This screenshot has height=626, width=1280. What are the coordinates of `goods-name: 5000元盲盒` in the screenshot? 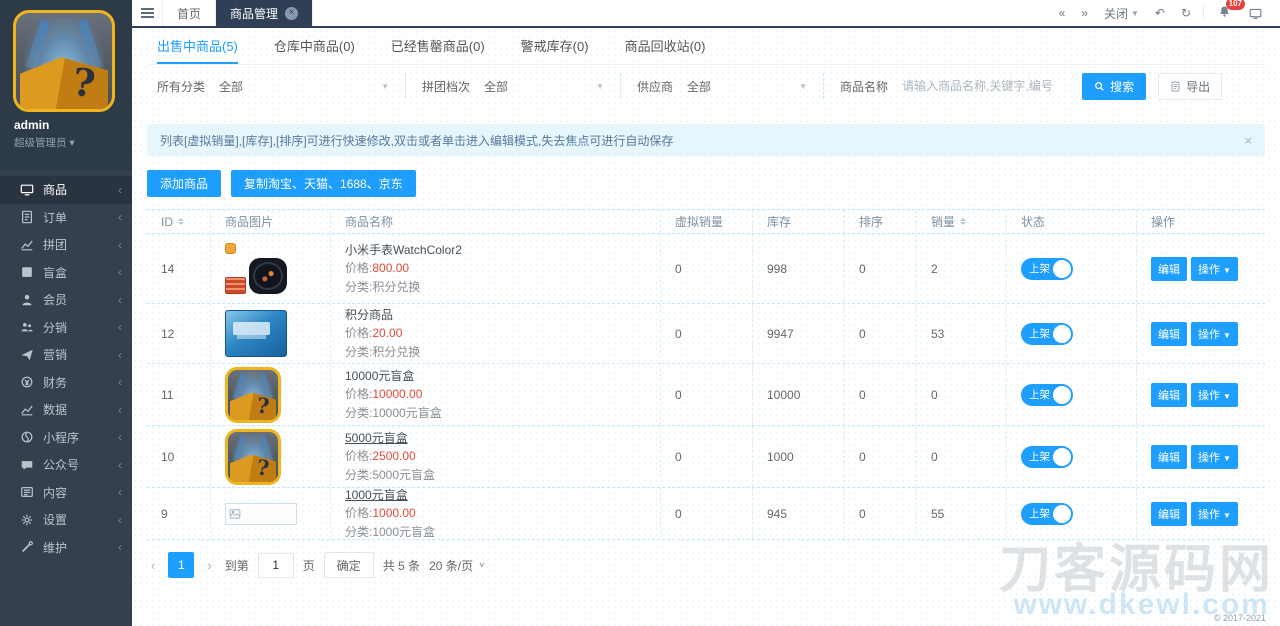 It's located at (390, 438).